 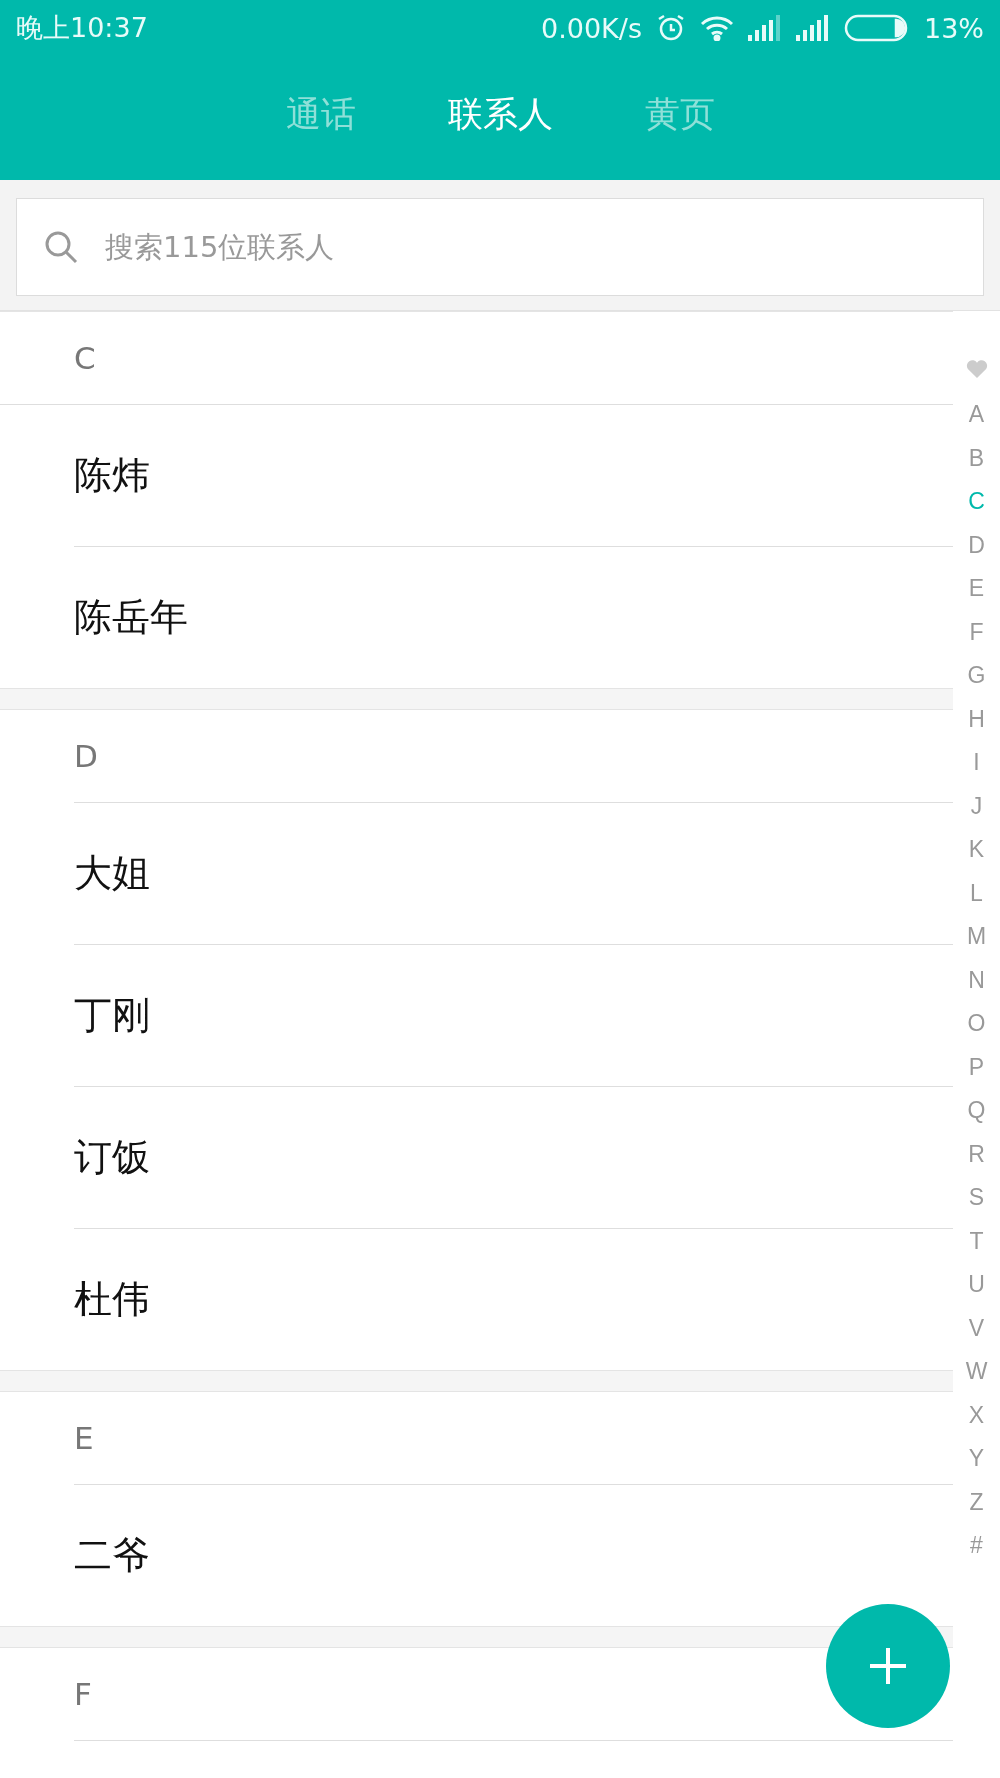 I want to click on battery-icon, so click(x=877, y=28).